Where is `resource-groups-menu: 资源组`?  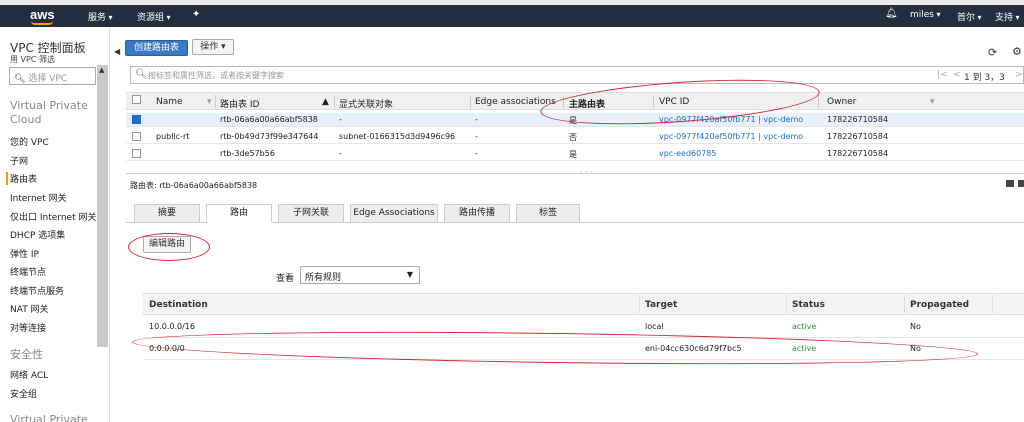
resource-groups-menu: 资源组 is located at coordinates (154, 16).